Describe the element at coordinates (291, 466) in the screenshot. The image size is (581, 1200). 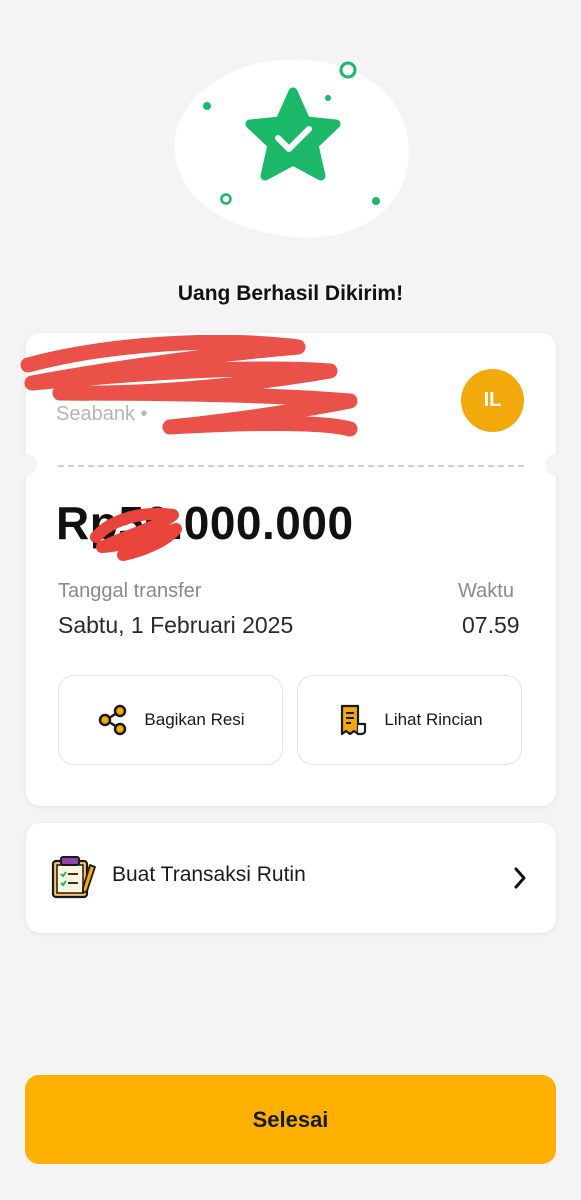
I see `dashed-divider` at that location.